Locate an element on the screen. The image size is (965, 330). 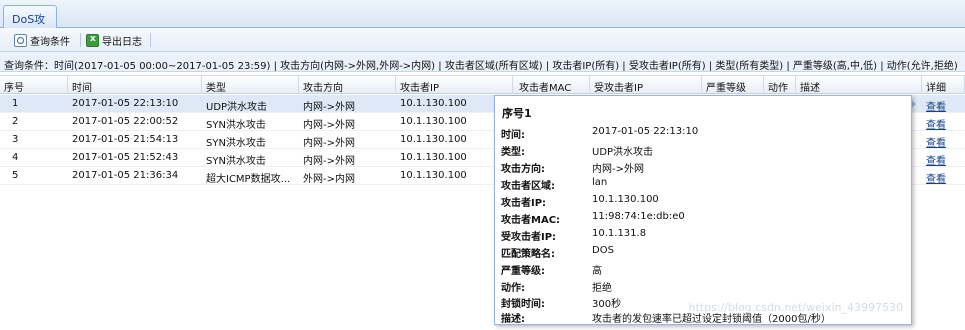
toolbar: 查询条件 导出日志 is located at coordinates (482, 40).